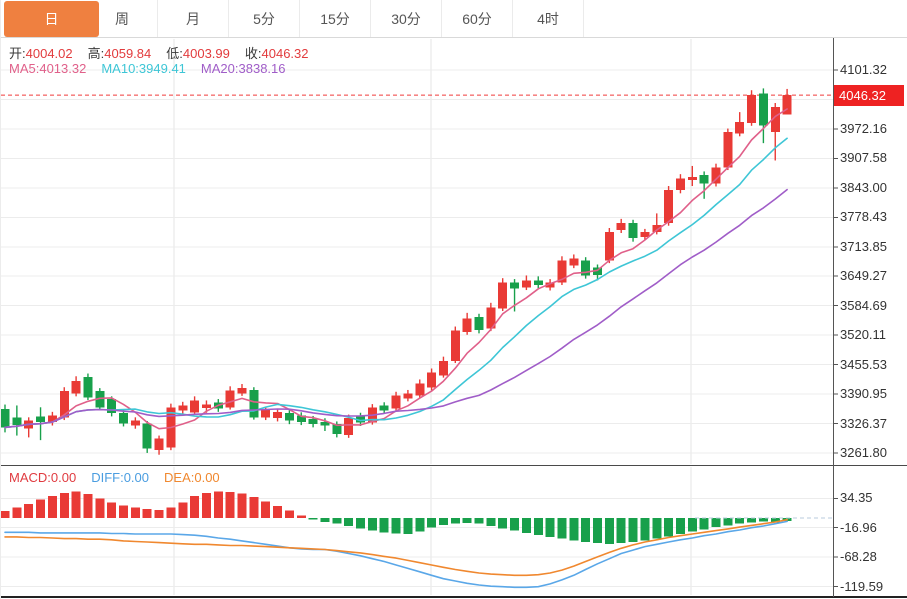 The height and width of the screenshot is (599, 907). Describe the element at coordinates (193, 18) in the screenshot. I see `timeframe-tab-month: 月` at that location.